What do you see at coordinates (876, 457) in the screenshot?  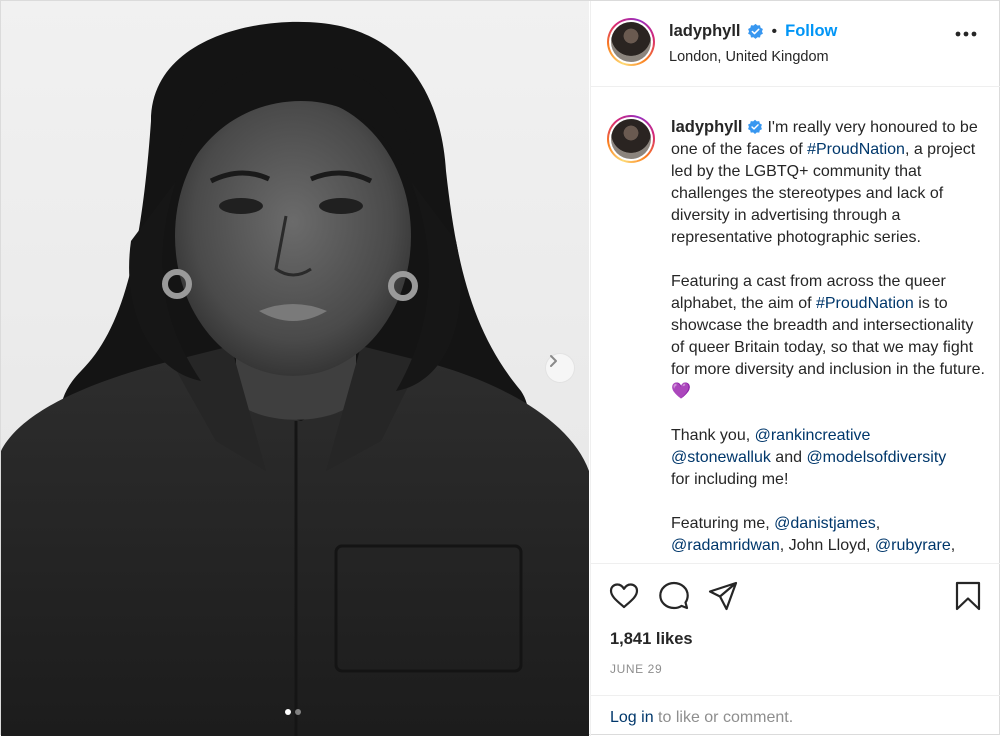 I see `mention-link: @modelsofdiversity` at bounding box center [876, 457].